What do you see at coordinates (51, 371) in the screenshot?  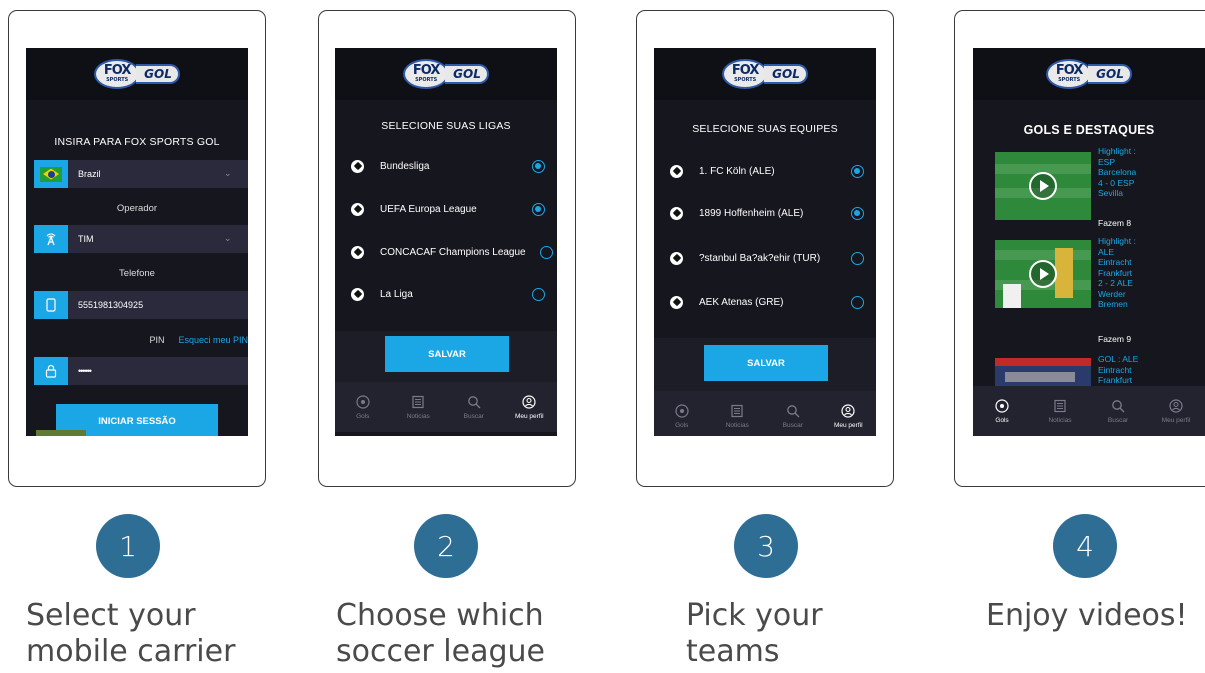 I see `lock-icon` at bounding box center [51, 371].